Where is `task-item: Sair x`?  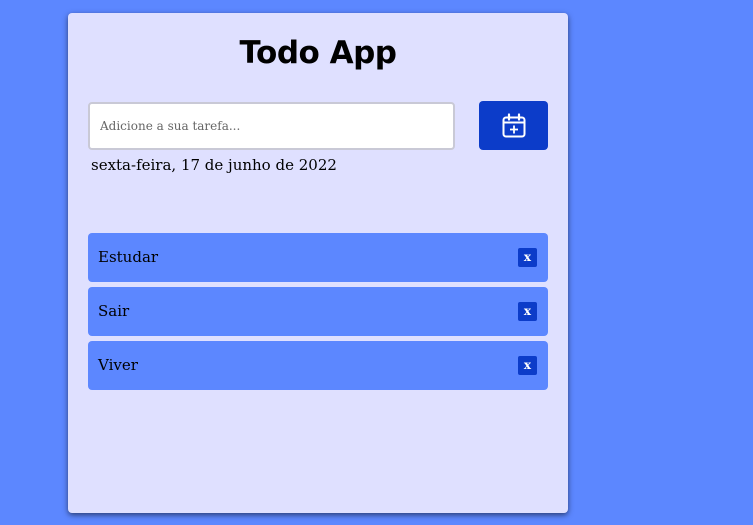
task-item: Sair x is located at coordinates (318, 311).